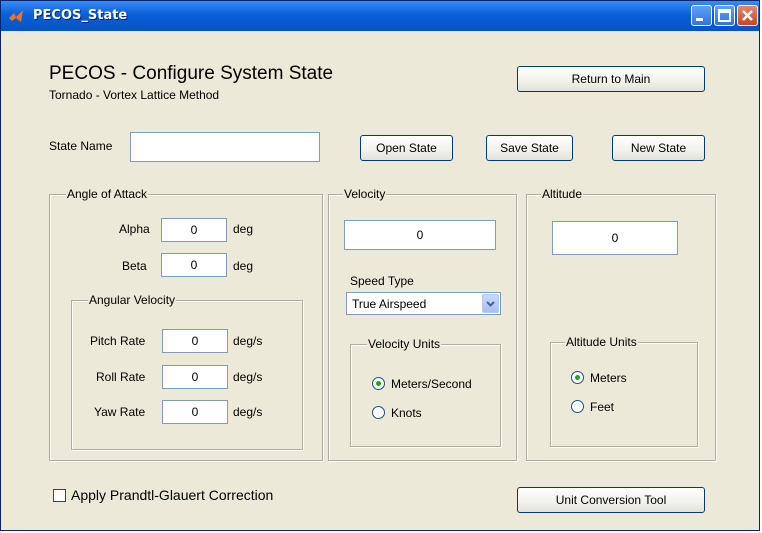  What do you see at coordinates (195, 377) in the screenshot?
I see `roll-rate-input` at bounding box center [195, 377].